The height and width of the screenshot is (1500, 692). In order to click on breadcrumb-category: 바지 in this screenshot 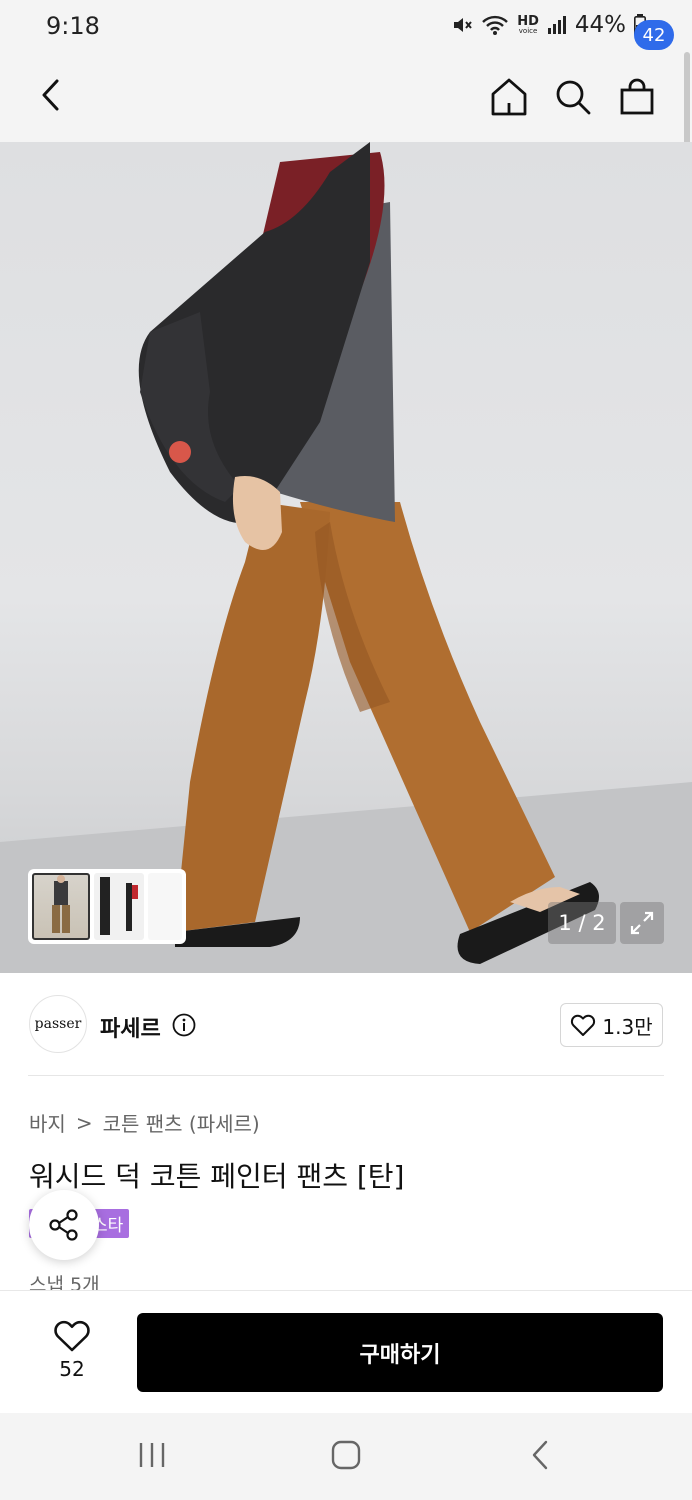, I will do `click(47, 1122)`.